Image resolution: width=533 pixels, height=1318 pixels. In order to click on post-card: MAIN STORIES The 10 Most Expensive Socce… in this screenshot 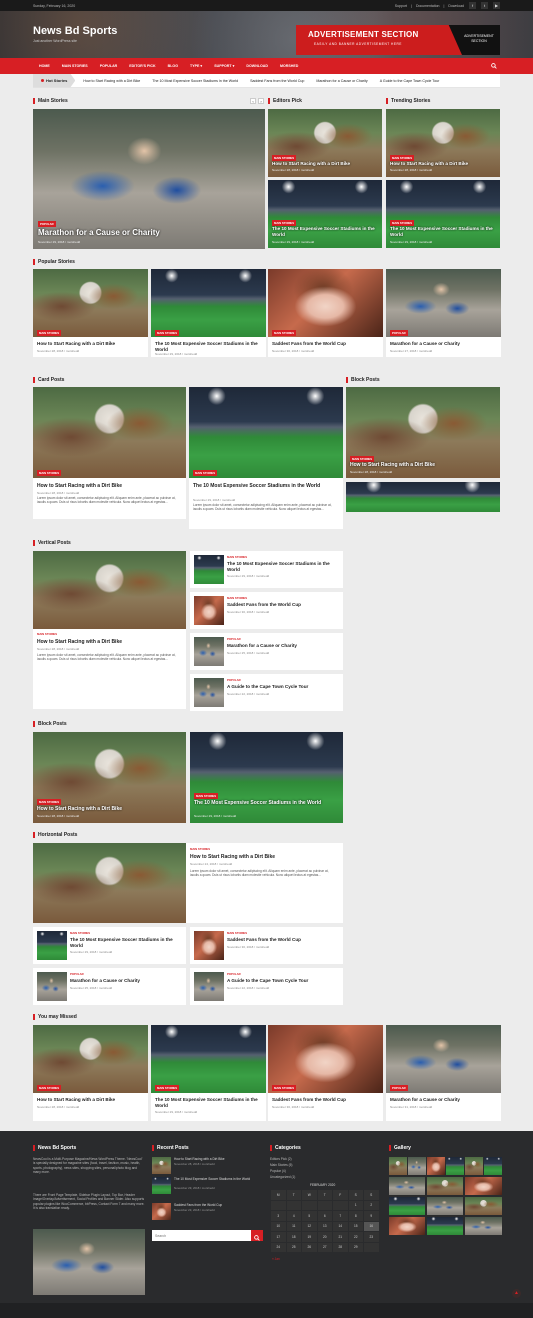, I will do `click(266, 458)`.